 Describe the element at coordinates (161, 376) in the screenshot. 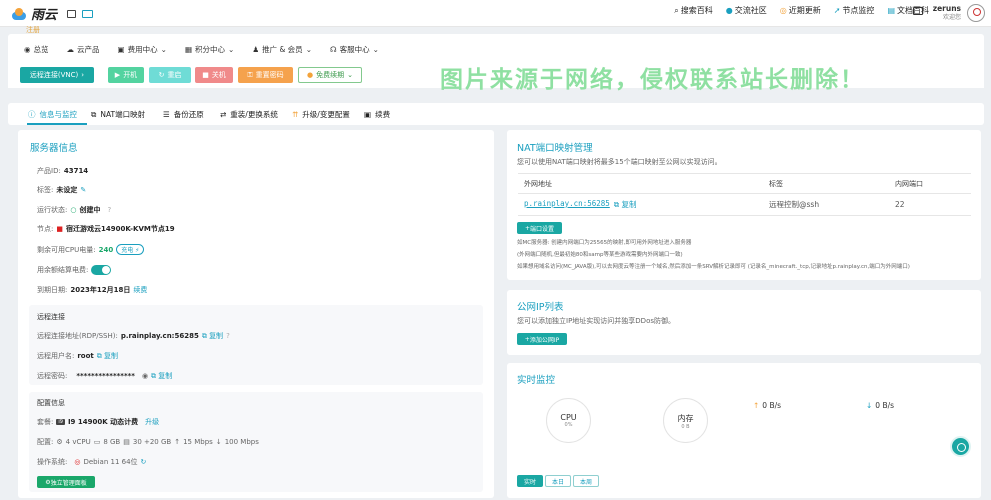

I see `copy-password-button: ⧉ 复制` at that location.